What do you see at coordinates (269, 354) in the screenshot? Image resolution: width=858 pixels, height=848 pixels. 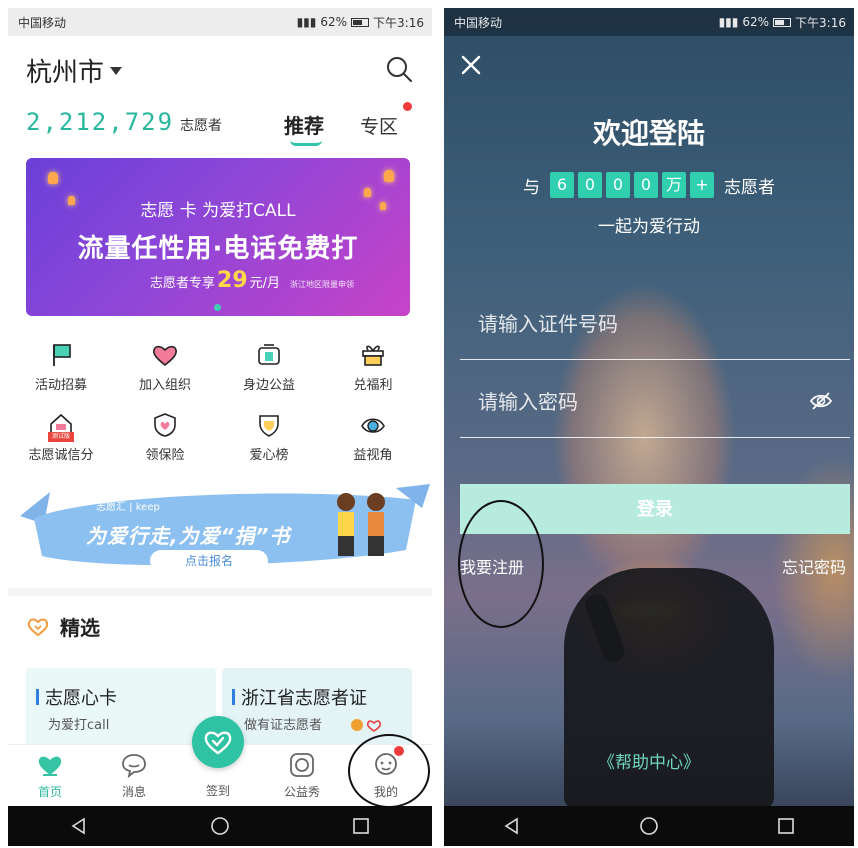 I see `nearby-icon` at bounding box center [269, 354].